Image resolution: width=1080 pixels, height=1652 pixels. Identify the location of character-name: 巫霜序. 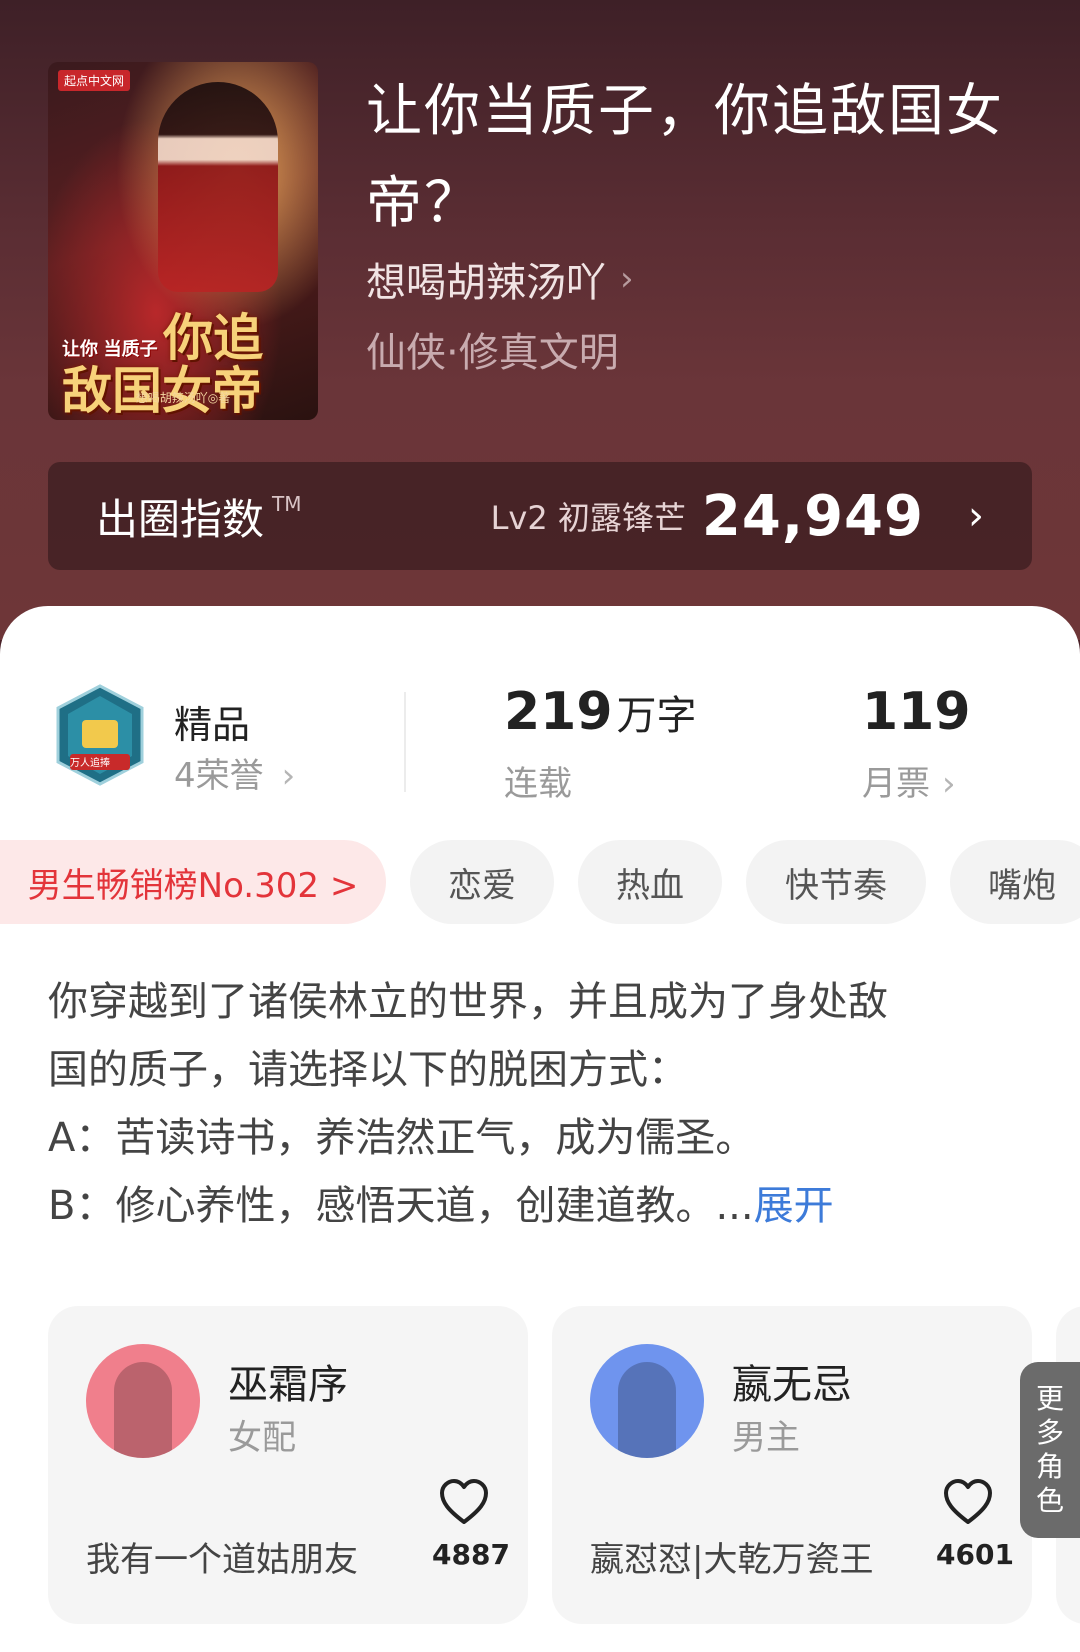
(288, 1385).